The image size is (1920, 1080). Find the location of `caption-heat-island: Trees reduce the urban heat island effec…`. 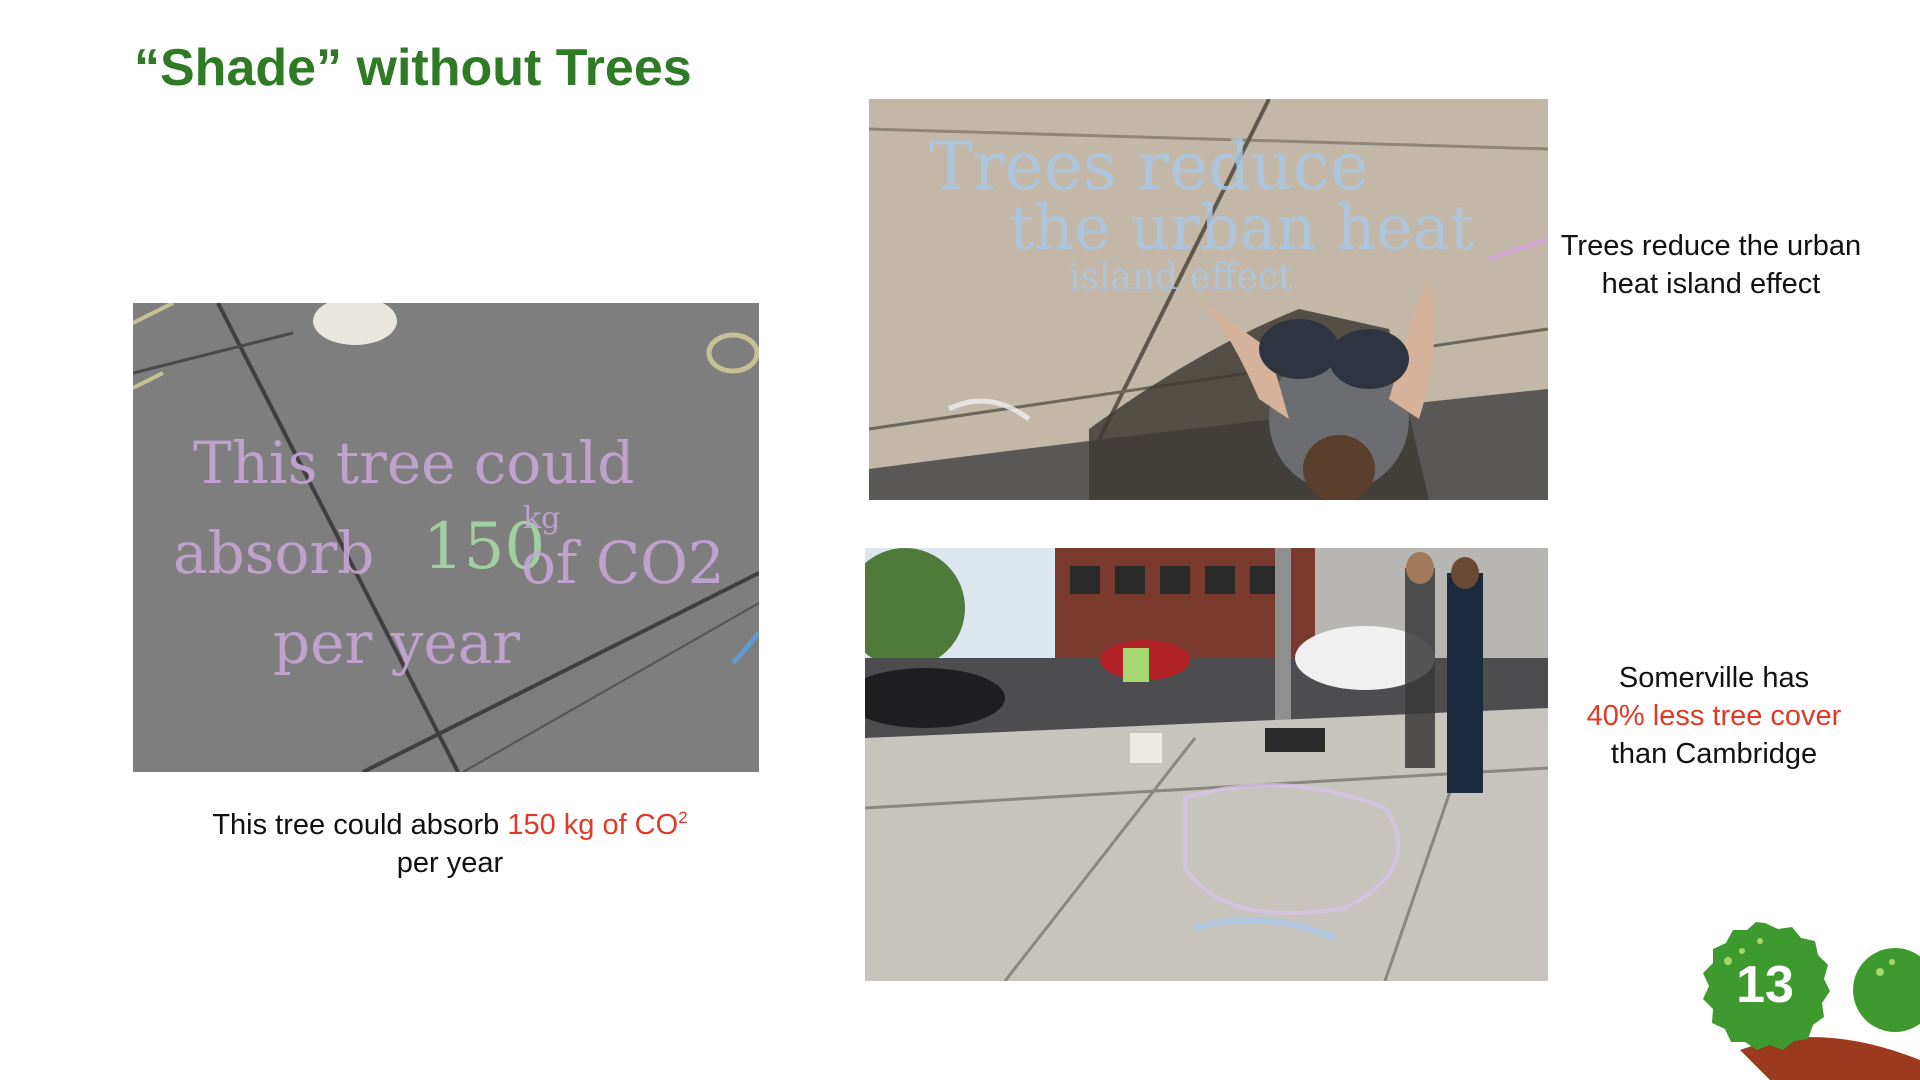

caption-heat-island: Trees reduce the urban heat island effec… is located at coordinates (1711, 265).